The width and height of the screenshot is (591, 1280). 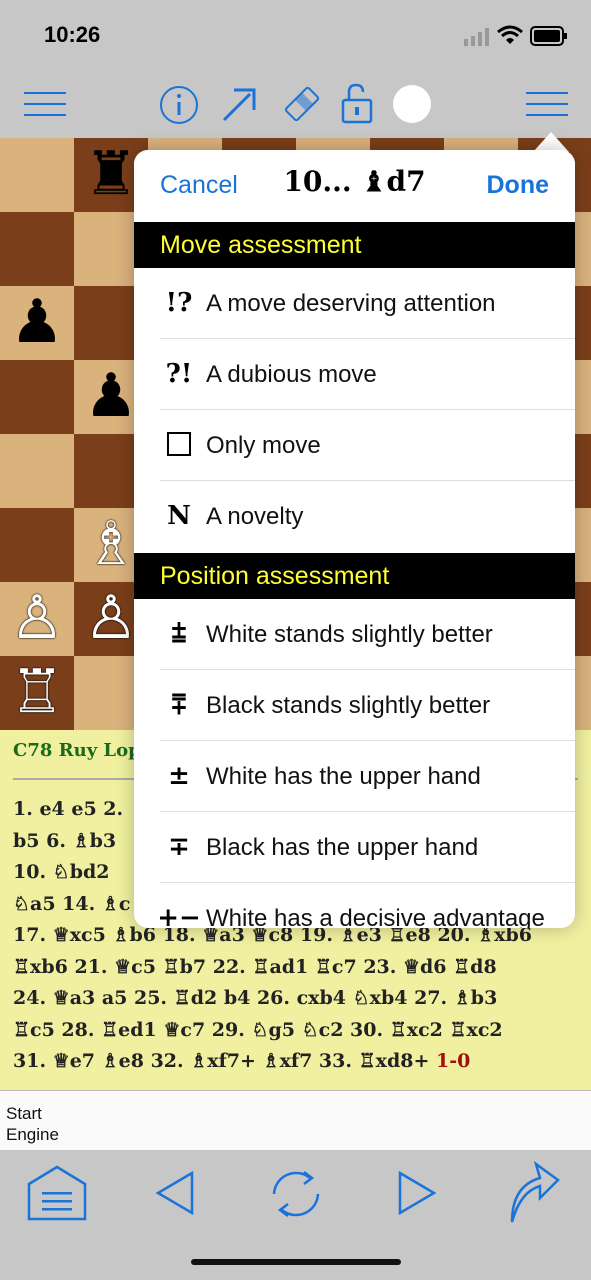 I want to click on list-item: ?! A dubious move, so click(x=354, y=374).